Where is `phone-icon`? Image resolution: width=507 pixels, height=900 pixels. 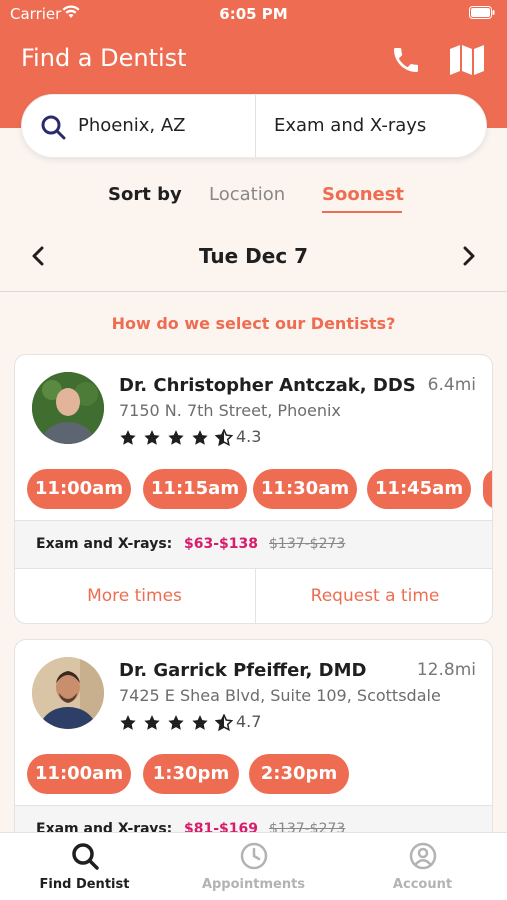 phone-icon is located at coordinates (406, 60).